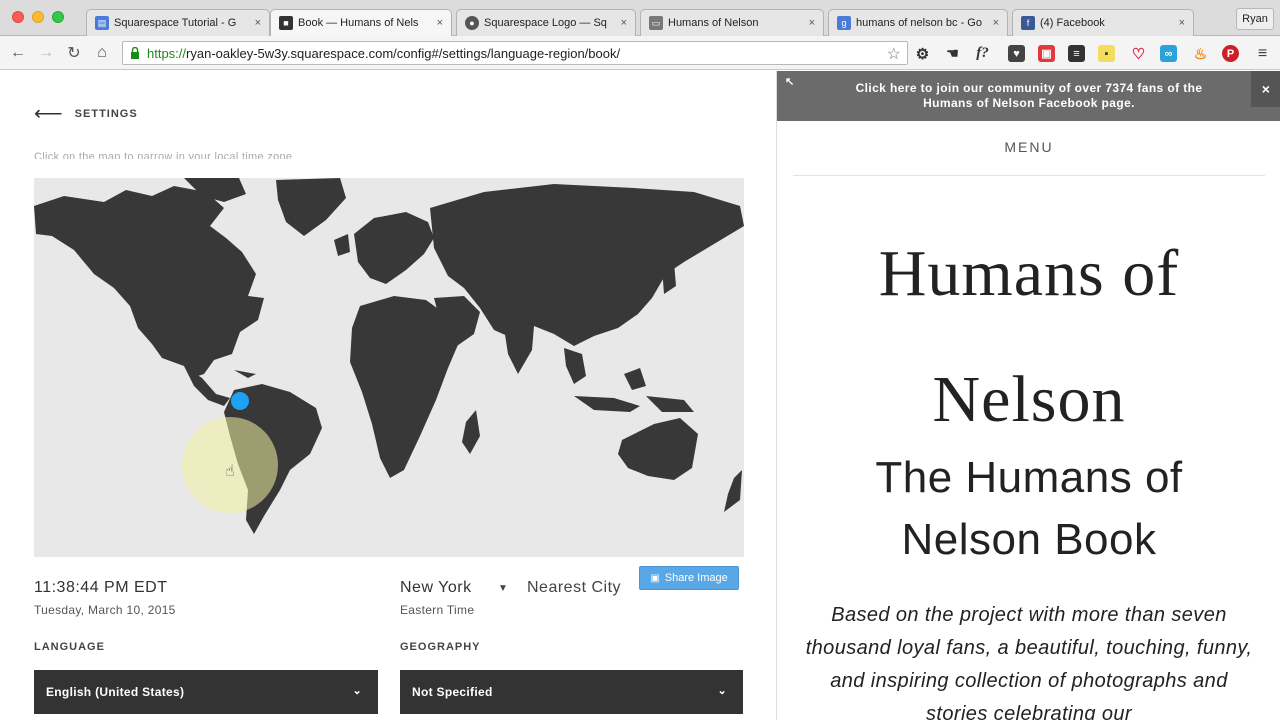 The width and height of the screenshot is (1280, 720). Describe the element at coordinates (1016, 53) in the screenshot. I see `pocket-icon: ♥` at that location.